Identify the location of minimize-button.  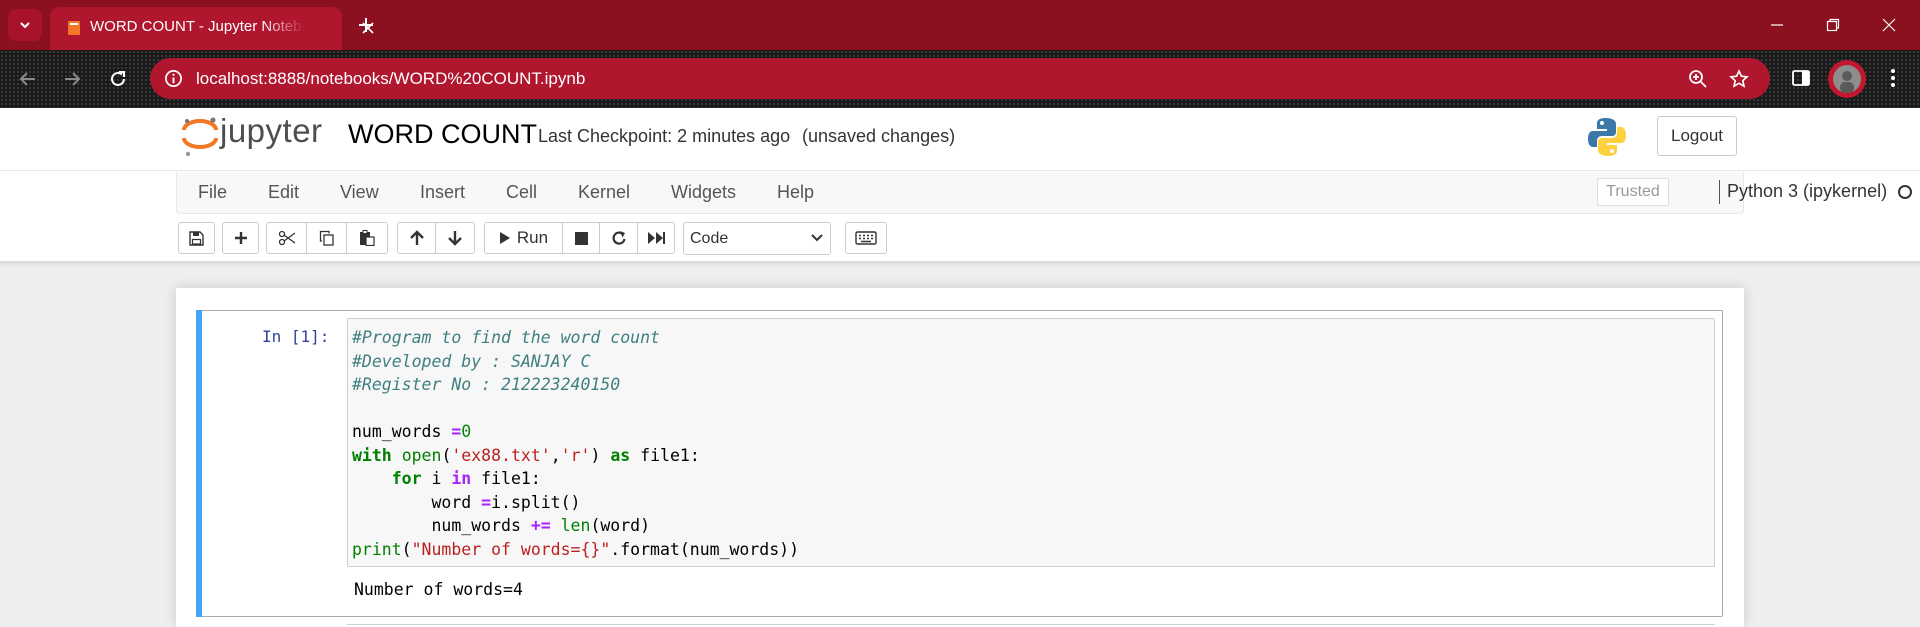
(1777, 25).